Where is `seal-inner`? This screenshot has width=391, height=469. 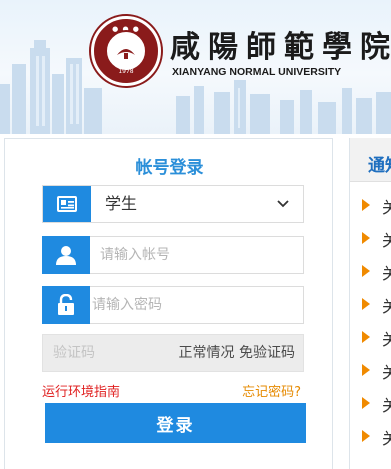 seal-inner is located at coordinates (126, 51).